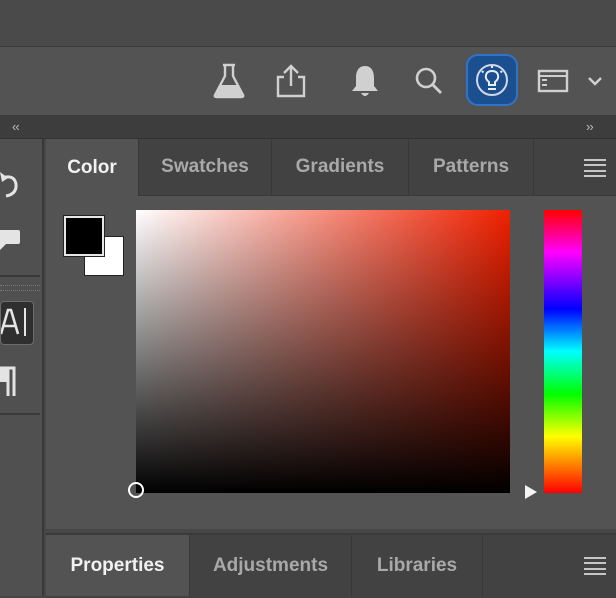  I want to click on properties-panel: Properties Adjustments Libraries, so click(331, 565).